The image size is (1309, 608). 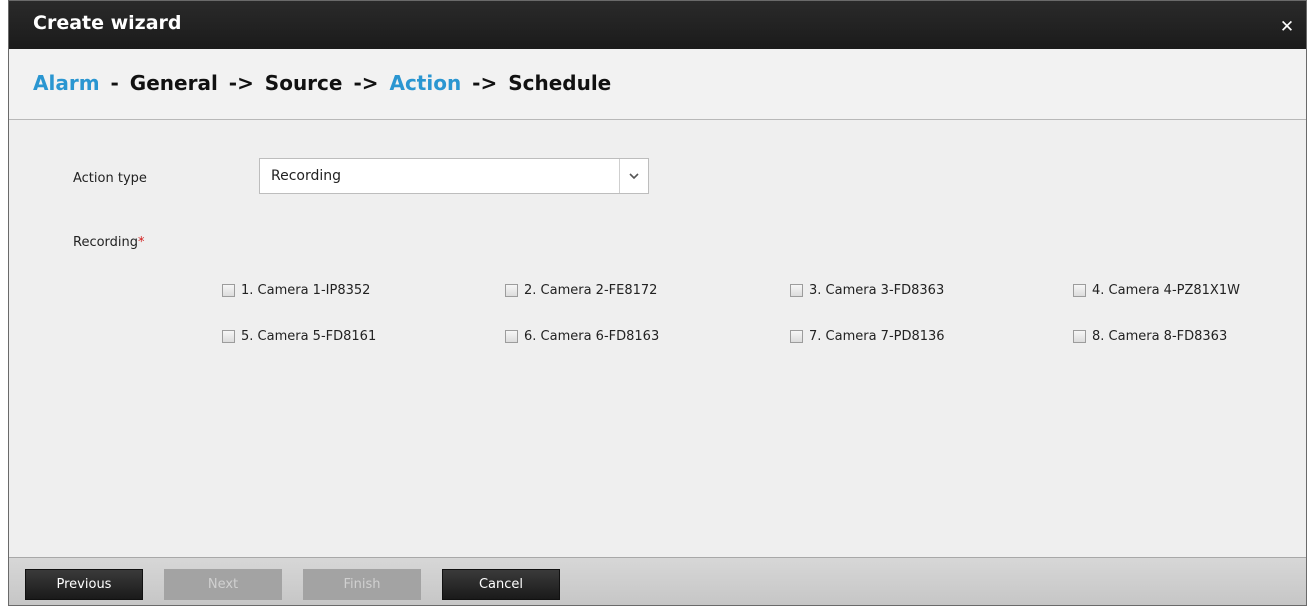 I want to click on step-general: General, so click(x=173, y=83).